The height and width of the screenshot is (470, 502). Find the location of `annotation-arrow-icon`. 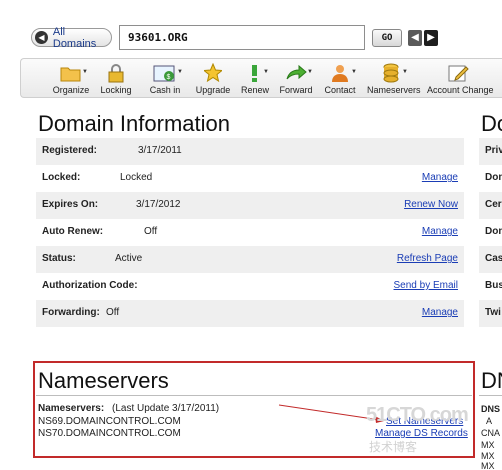

annotation-arrow-icon is located at coordinates (331, 413).